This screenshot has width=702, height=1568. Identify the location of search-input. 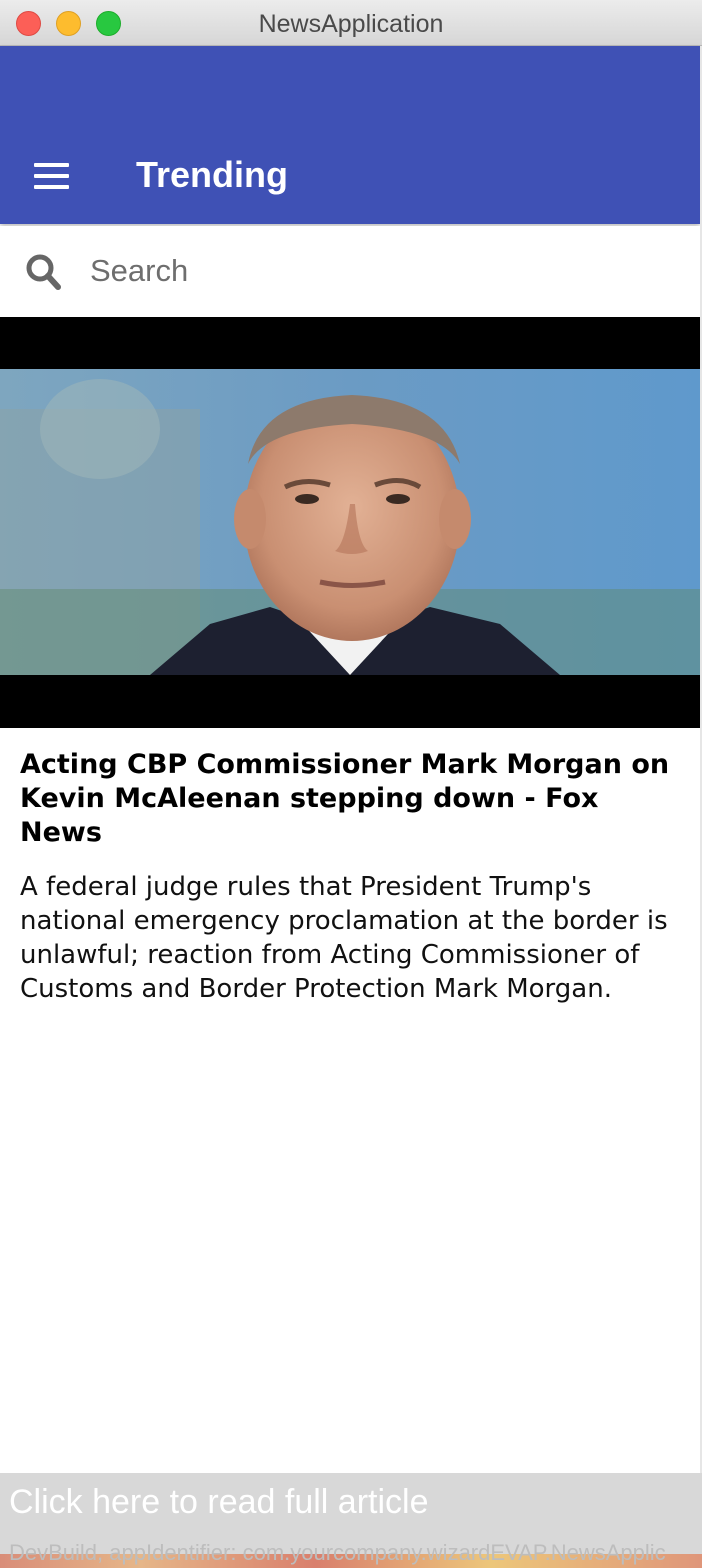
(380, 271).